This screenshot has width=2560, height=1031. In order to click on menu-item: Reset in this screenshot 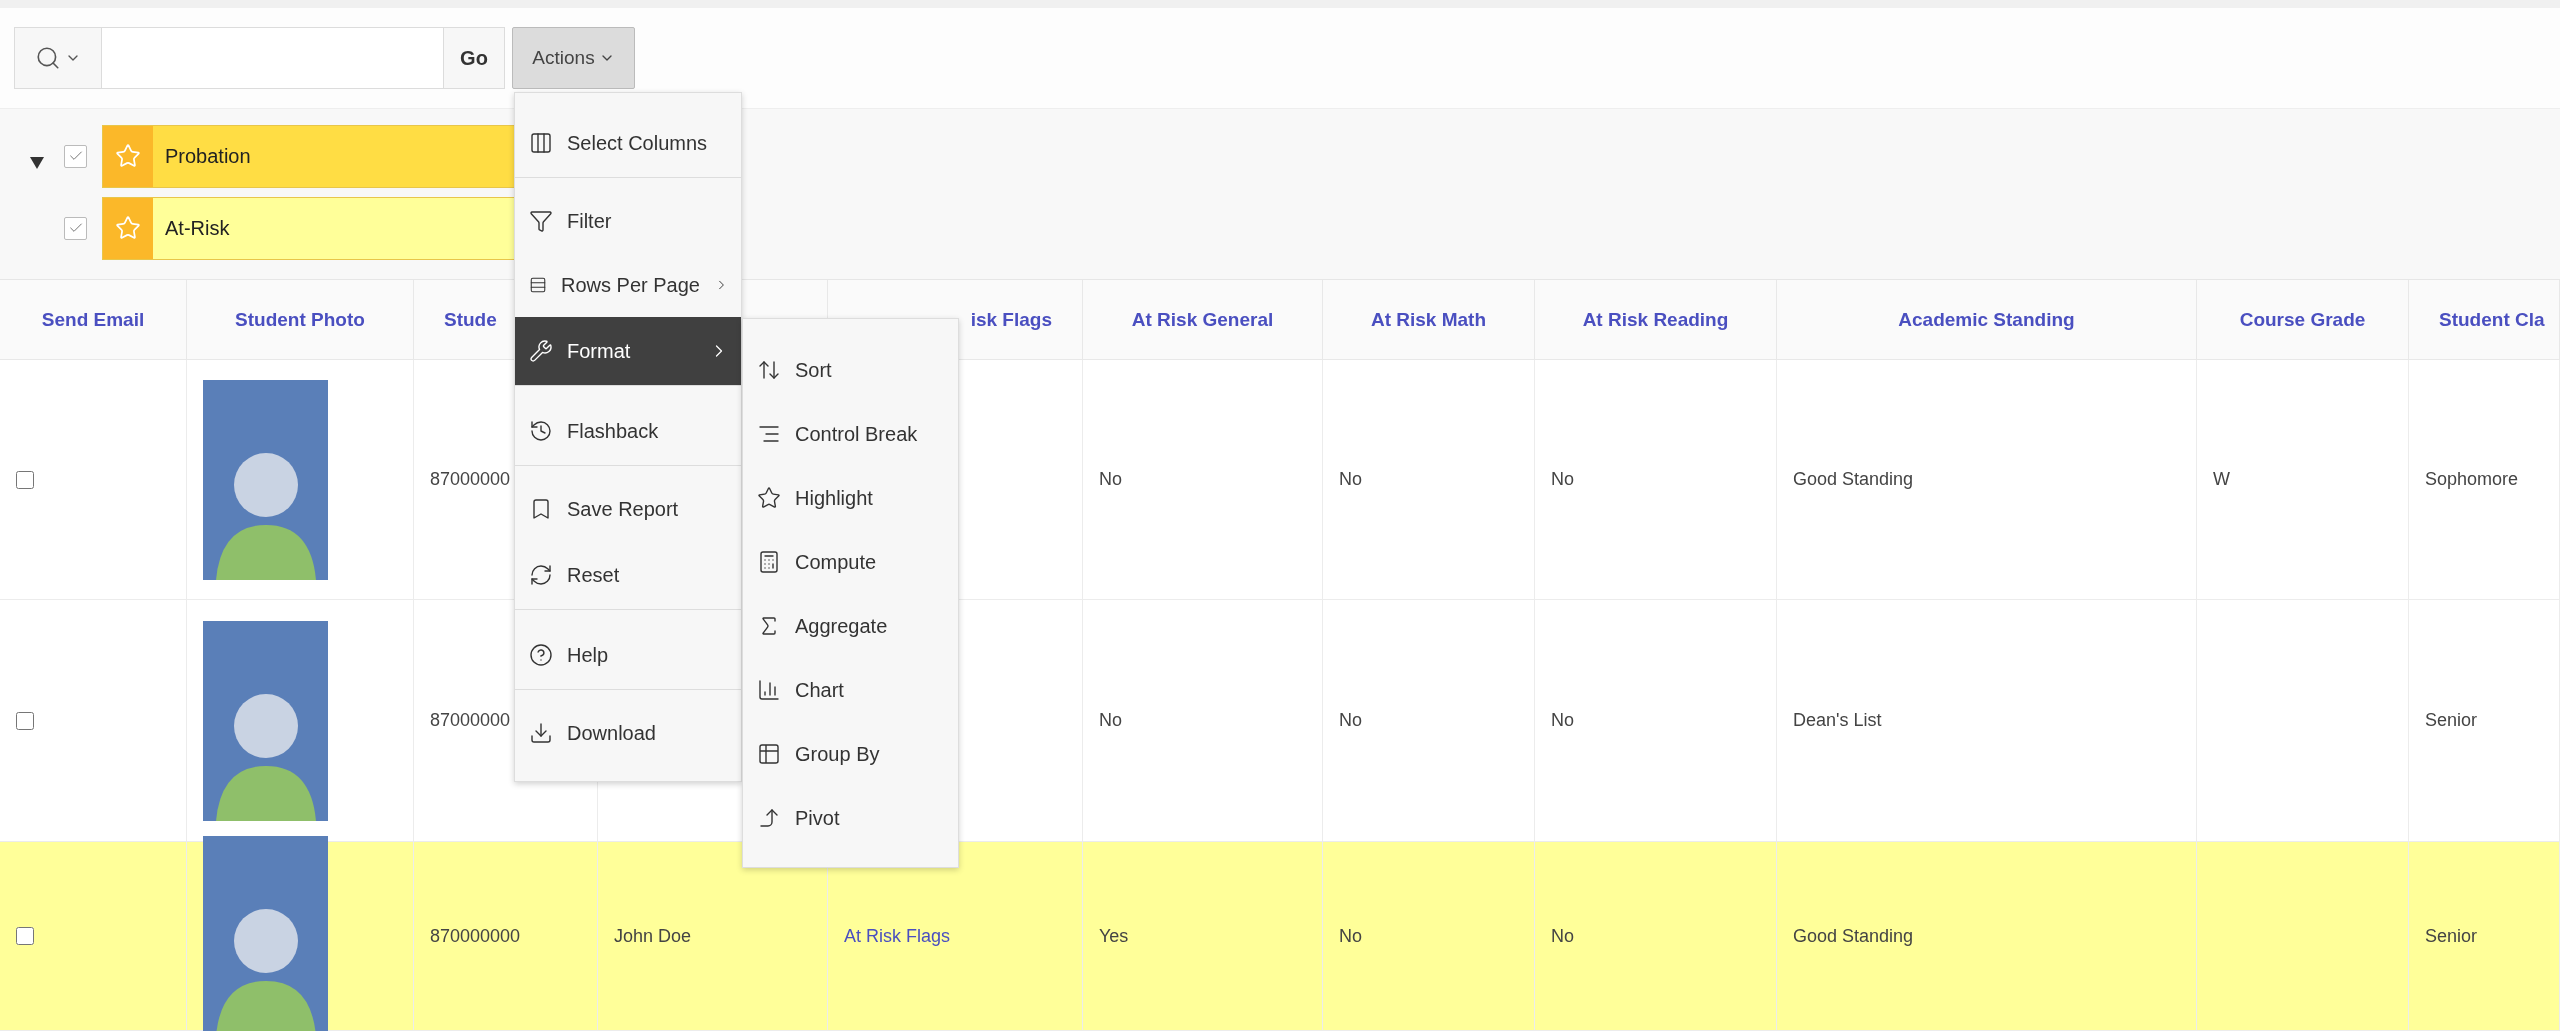, I will do `click(628, 575)`.